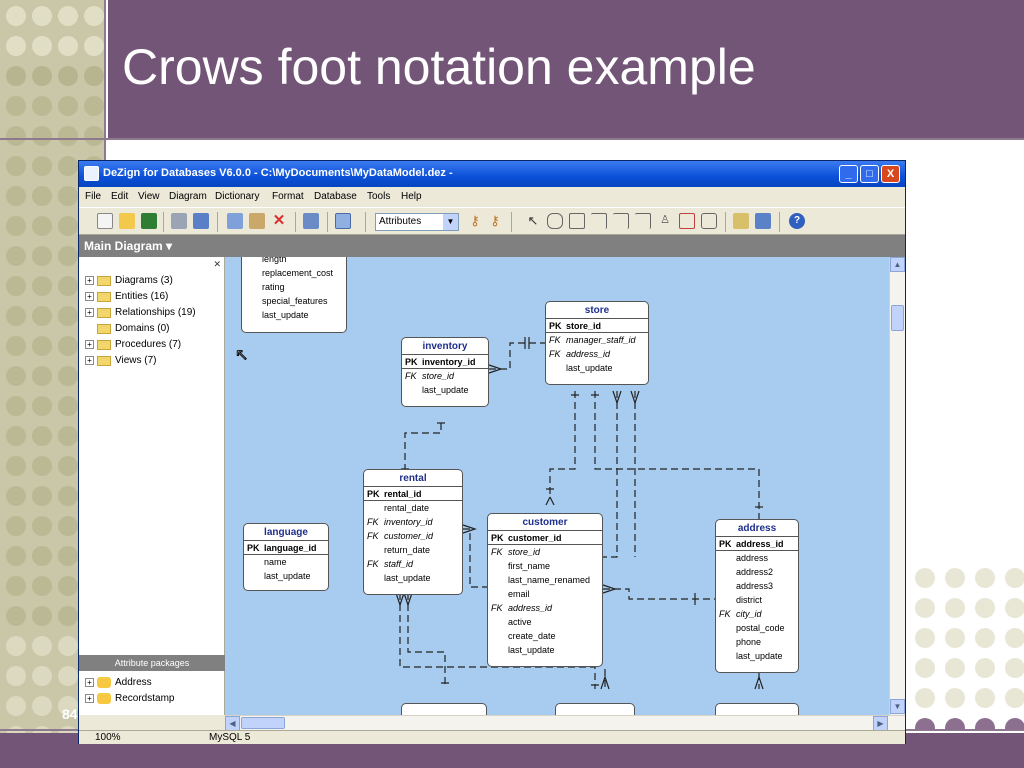 This screenshot has width=1024, height=768. I want to click on entity-pk: PK inventory_id, so click(445, 362).